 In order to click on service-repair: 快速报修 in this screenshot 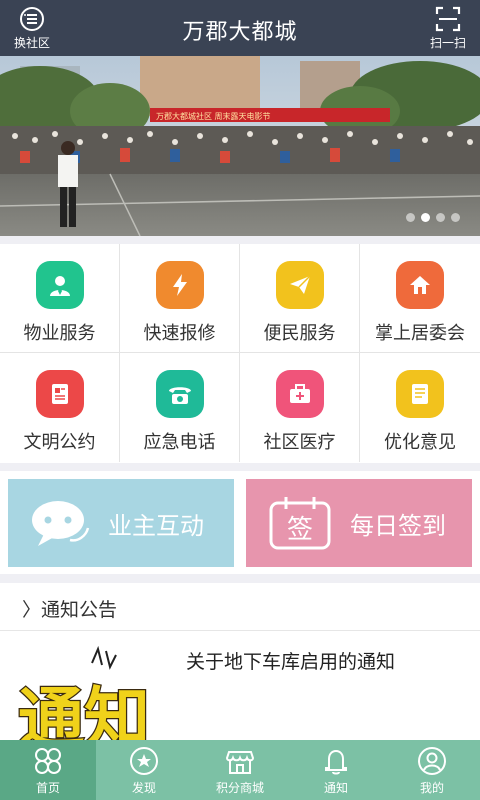, I will do `click(180, 298)`.